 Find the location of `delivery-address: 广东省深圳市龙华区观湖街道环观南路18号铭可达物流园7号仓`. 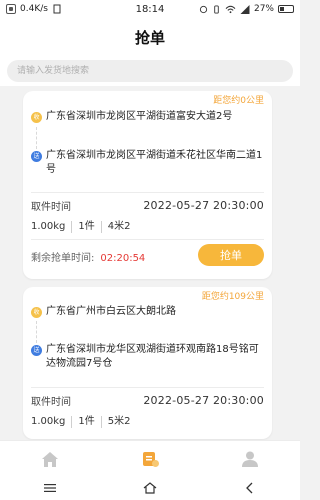

delivery-address: 广东省深圳市龙华区观湖街道环观南路18号铭可达物流园7号仓 is located at coordinates (152, 356).